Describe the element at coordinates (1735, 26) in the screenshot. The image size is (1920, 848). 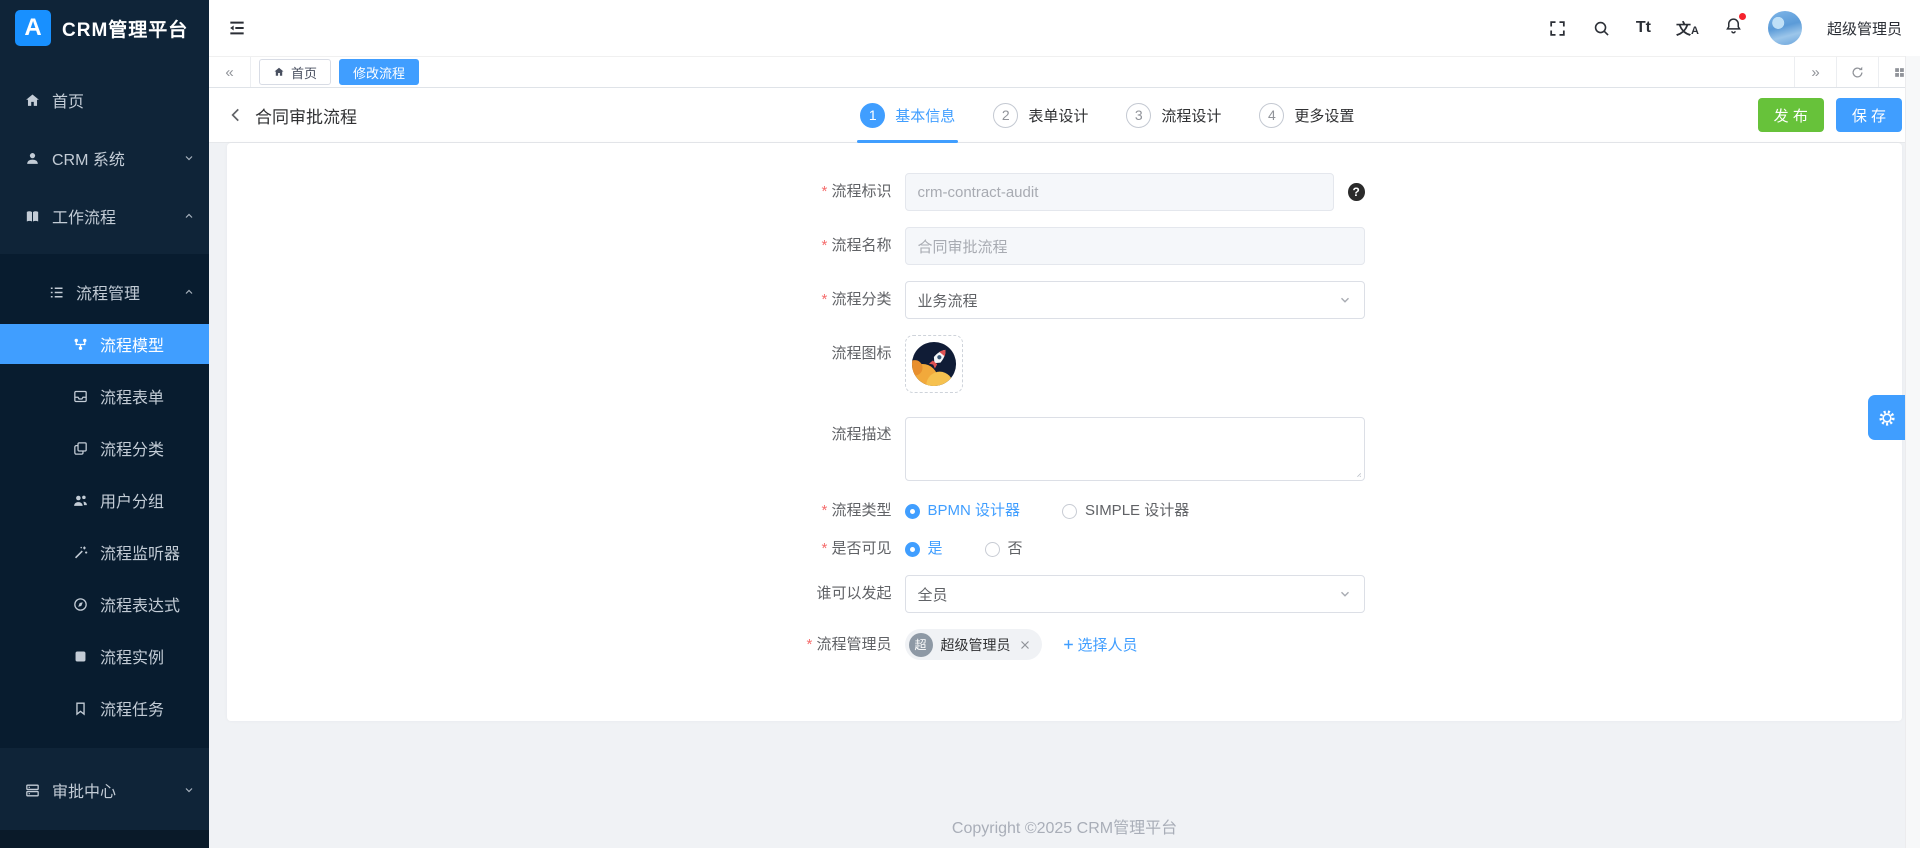
I see `notification-bell-icon` at that location.